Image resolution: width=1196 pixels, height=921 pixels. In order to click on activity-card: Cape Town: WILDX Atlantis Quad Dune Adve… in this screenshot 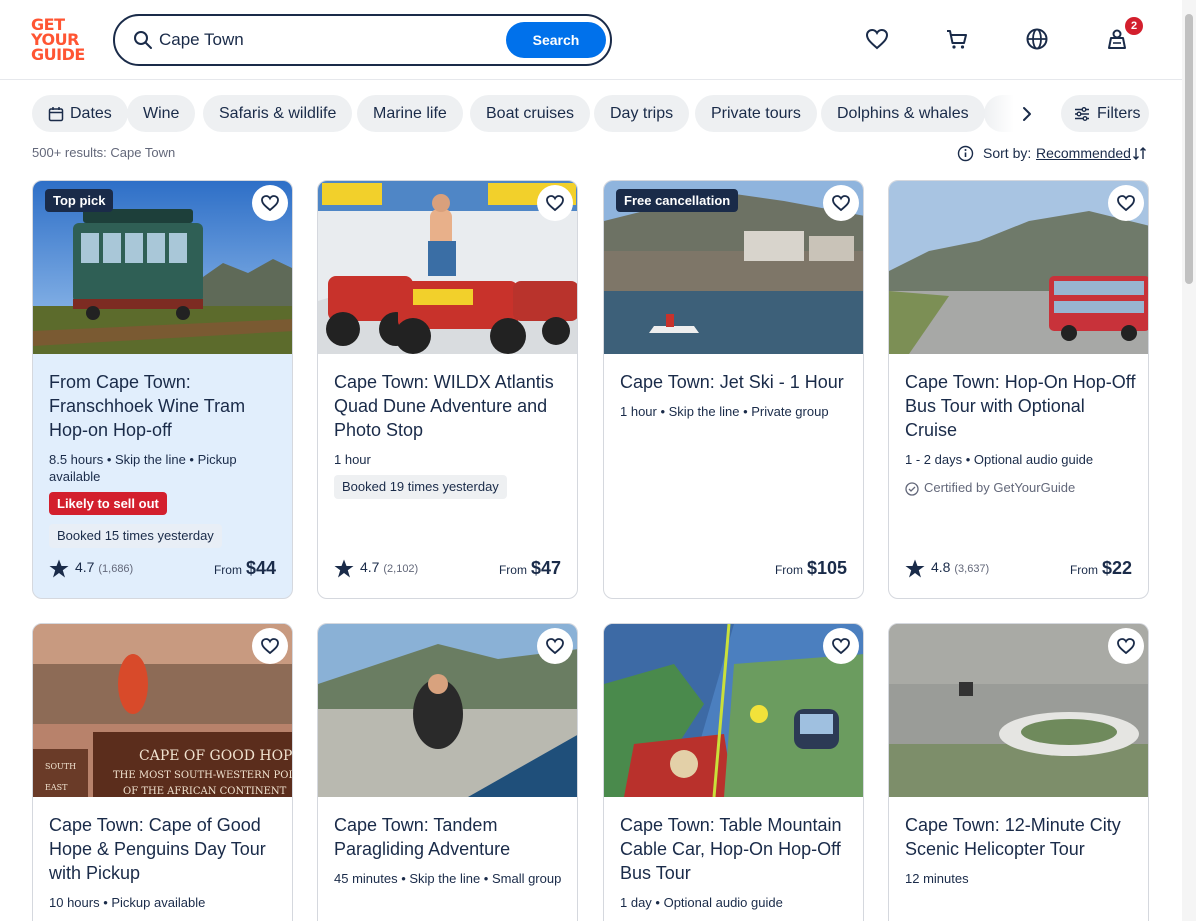, I will do `click(447, 389)`.